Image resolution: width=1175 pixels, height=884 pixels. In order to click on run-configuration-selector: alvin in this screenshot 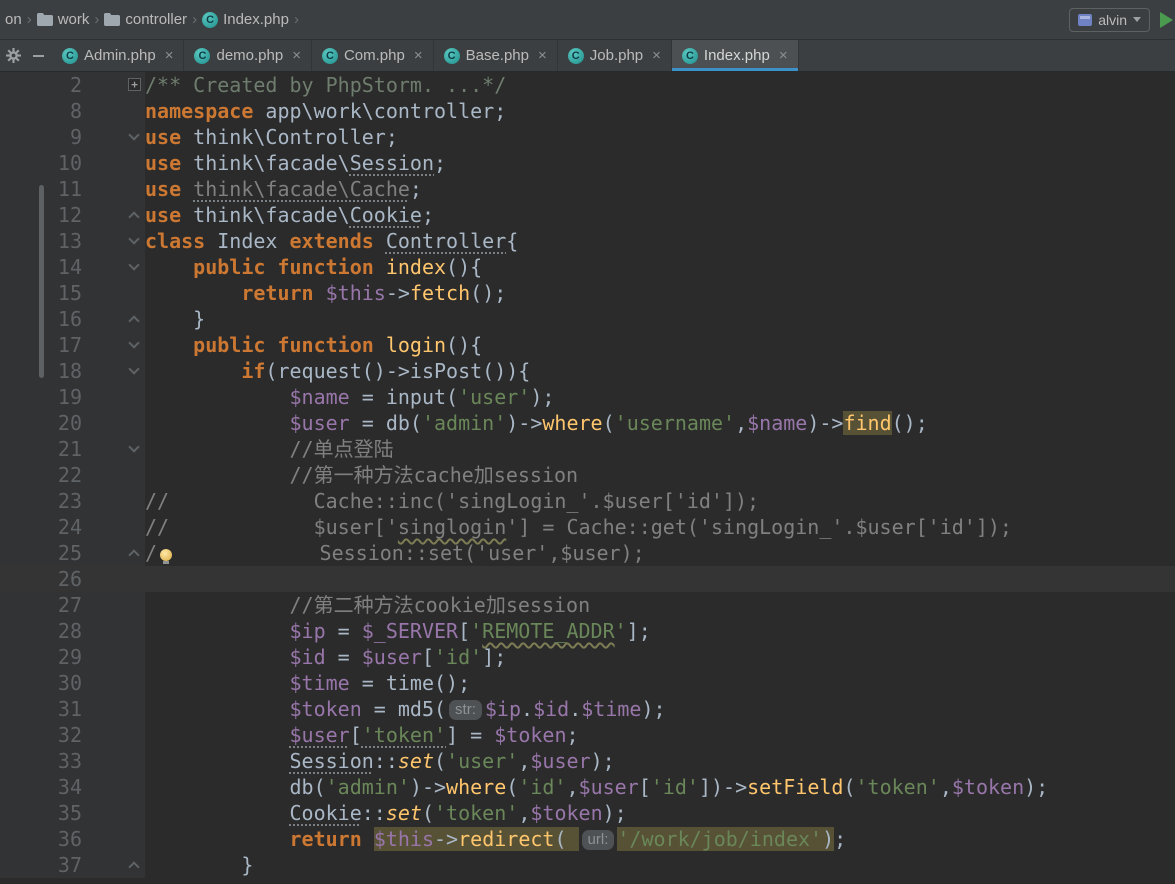, I will do `click(1109, 19)`.